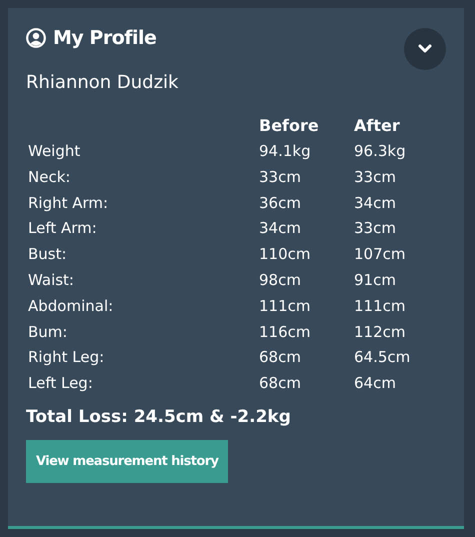 The height and width of the screenshot is (537, 475). What do you see at coordinates (50, 177) in the screenshot?
I see `row-label: Neck:` at bounding box center [50, 177].